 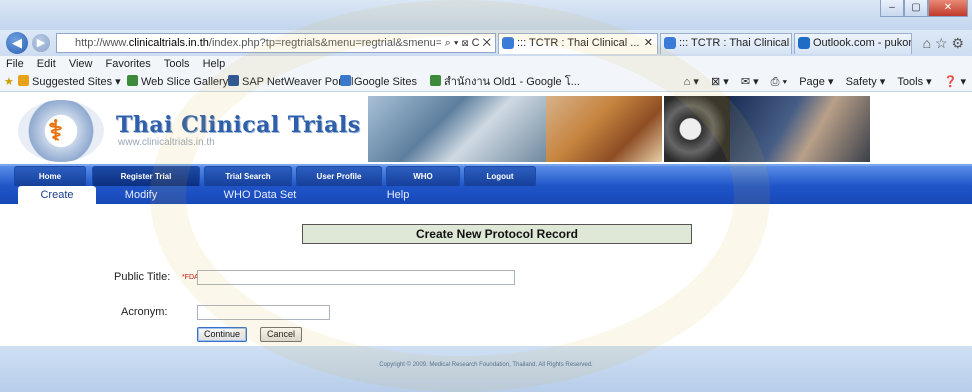 What do you see at coordinates (486, 195) in the screenshot?
I see `sub-nav: Create Modify WHO Data Set Help` at bounding box center [486, 195].